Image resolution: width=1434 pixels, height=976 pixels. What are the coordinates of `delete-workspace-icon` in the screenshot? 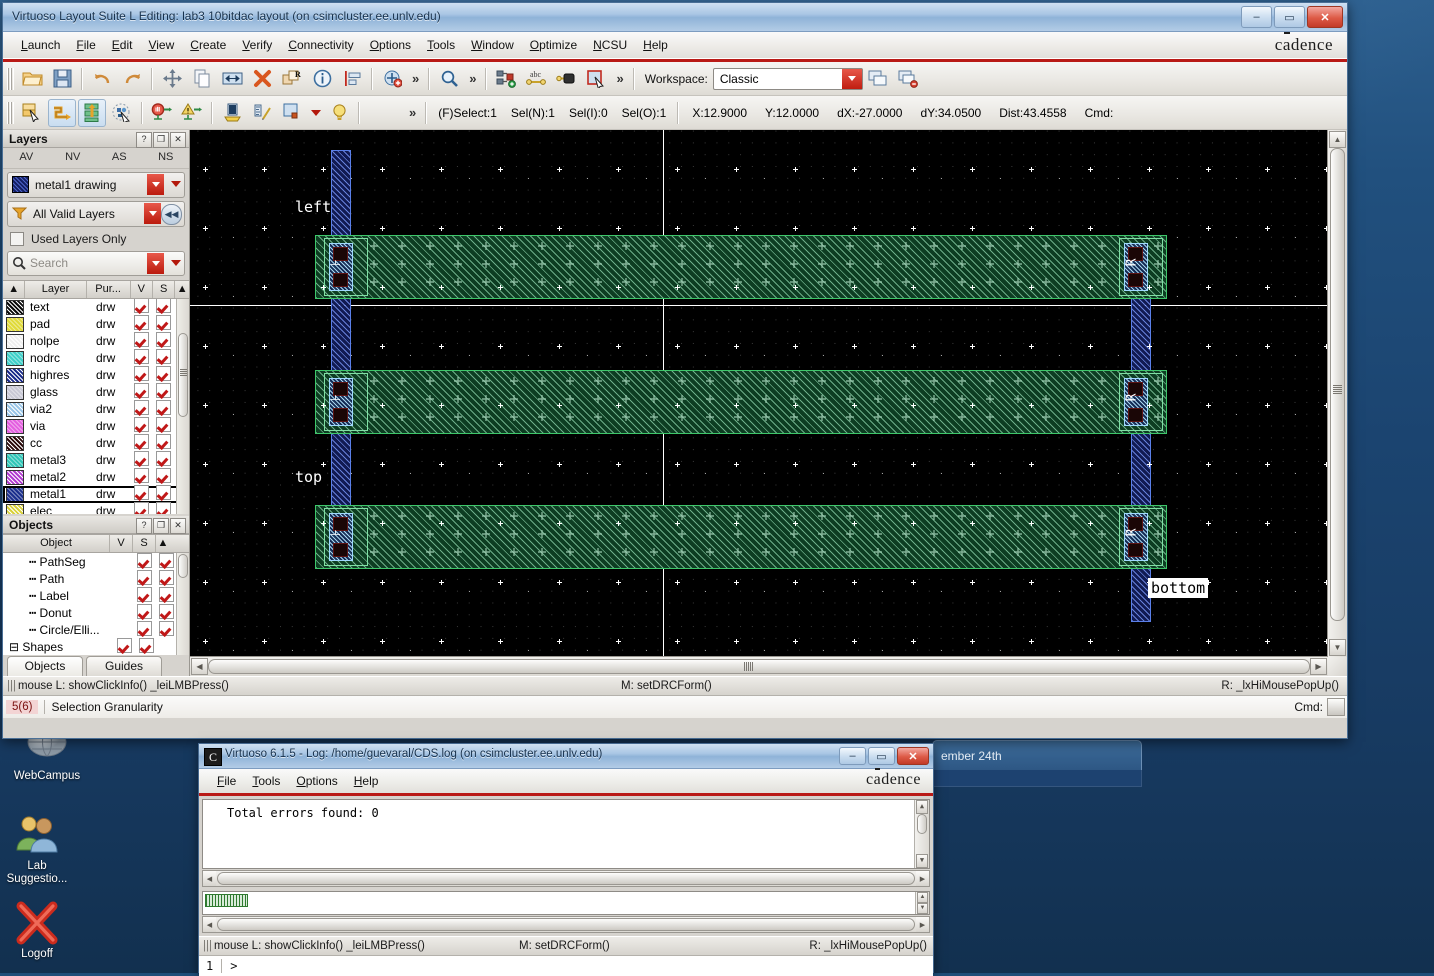 It's located at (908, 79).